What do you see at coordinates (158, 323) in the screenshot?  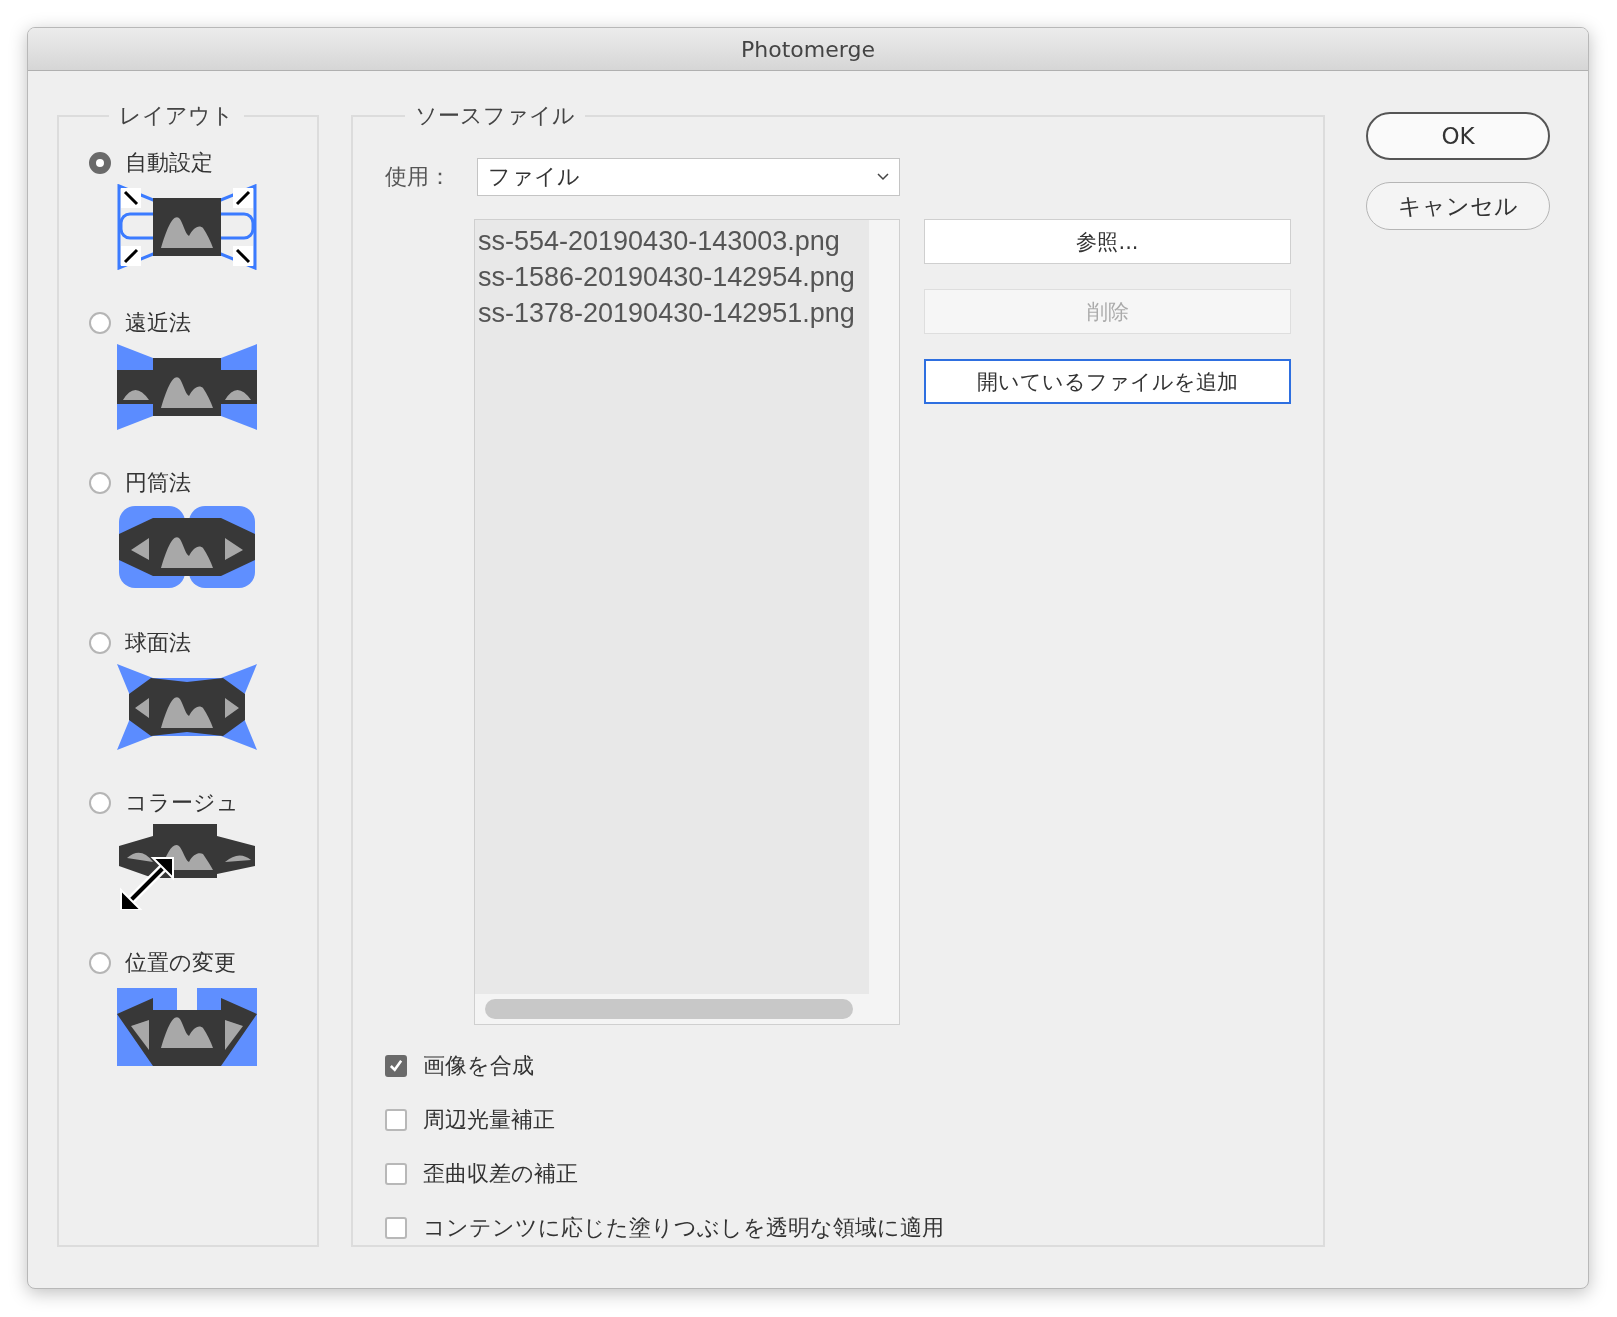 I see `radio-label: 遠近法` at bounding box center [158, 323].